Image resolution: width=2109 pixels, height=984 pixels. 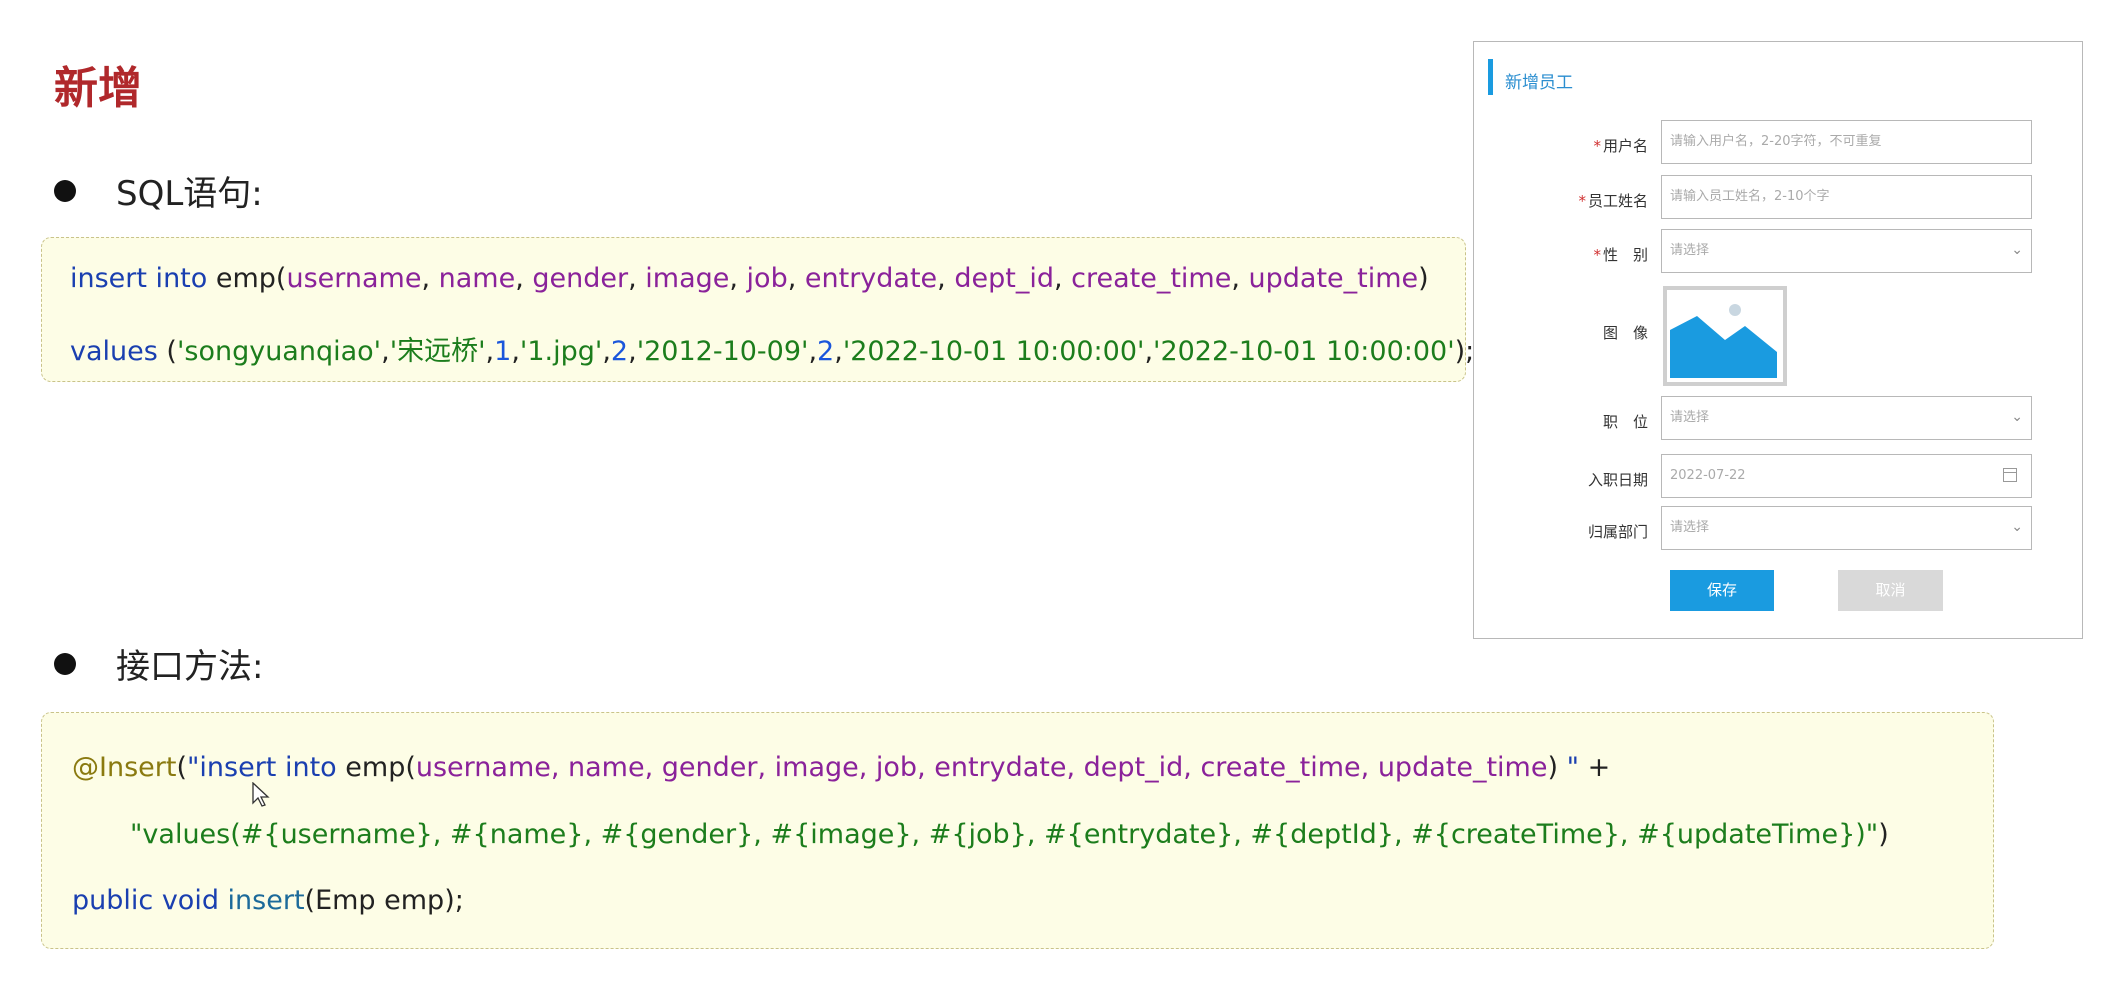 I want to click on gender-select: 请选择 ⌄, so click(x=1846, y=251).